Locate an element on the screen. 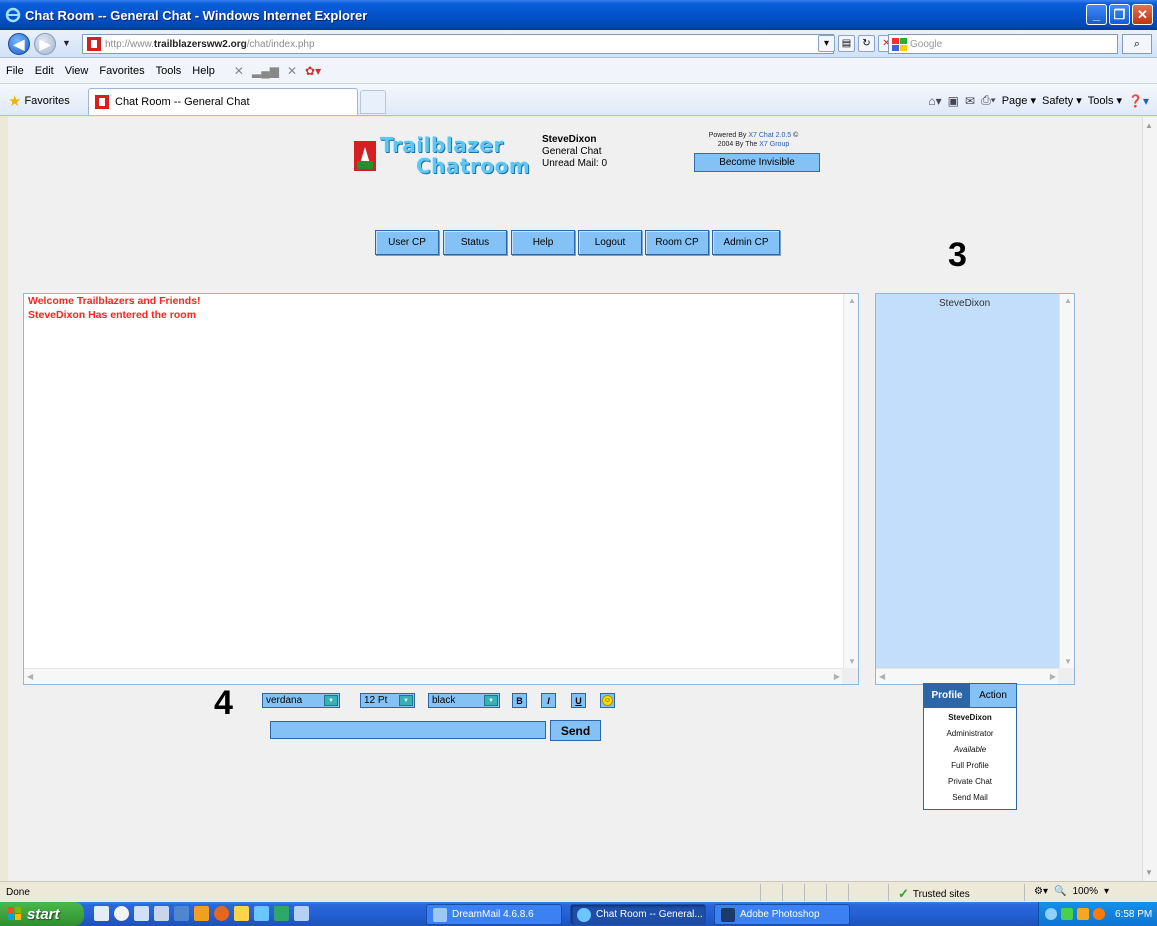 The width and height of the screenshot is (1157, 926). refresh-icon: ↻ is located at coordinates (866, 43).